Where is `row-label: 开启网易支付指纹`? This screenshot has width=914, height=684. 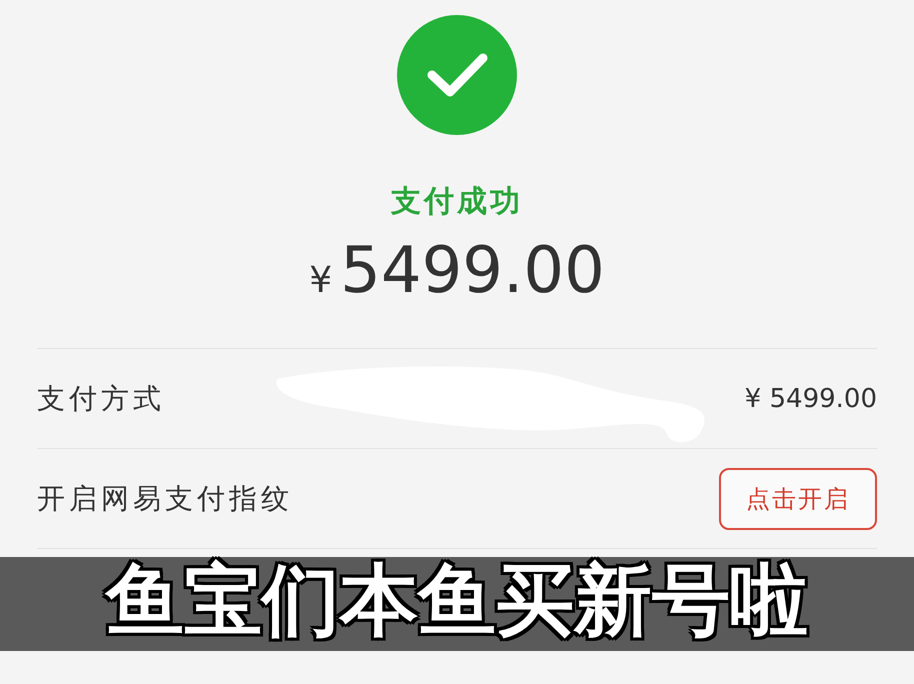
row-label: 开启网易支付指纹 is located at coordinates (165, 498).